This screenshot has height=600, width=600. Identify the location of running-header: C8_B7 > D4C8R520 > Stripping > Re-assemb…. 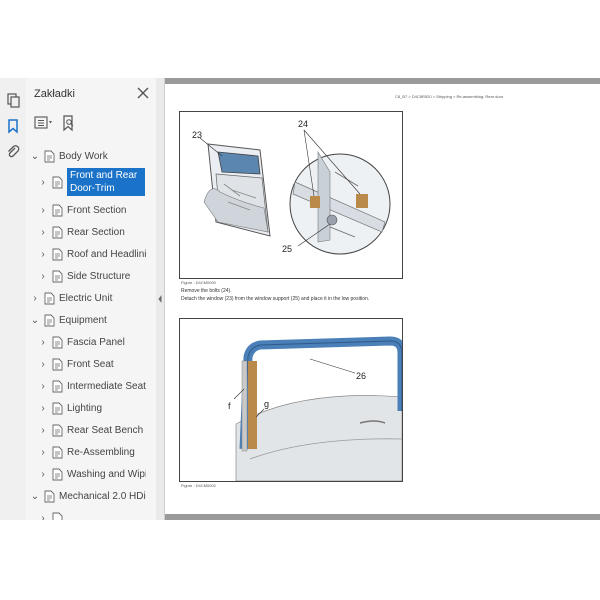
(449, 96).